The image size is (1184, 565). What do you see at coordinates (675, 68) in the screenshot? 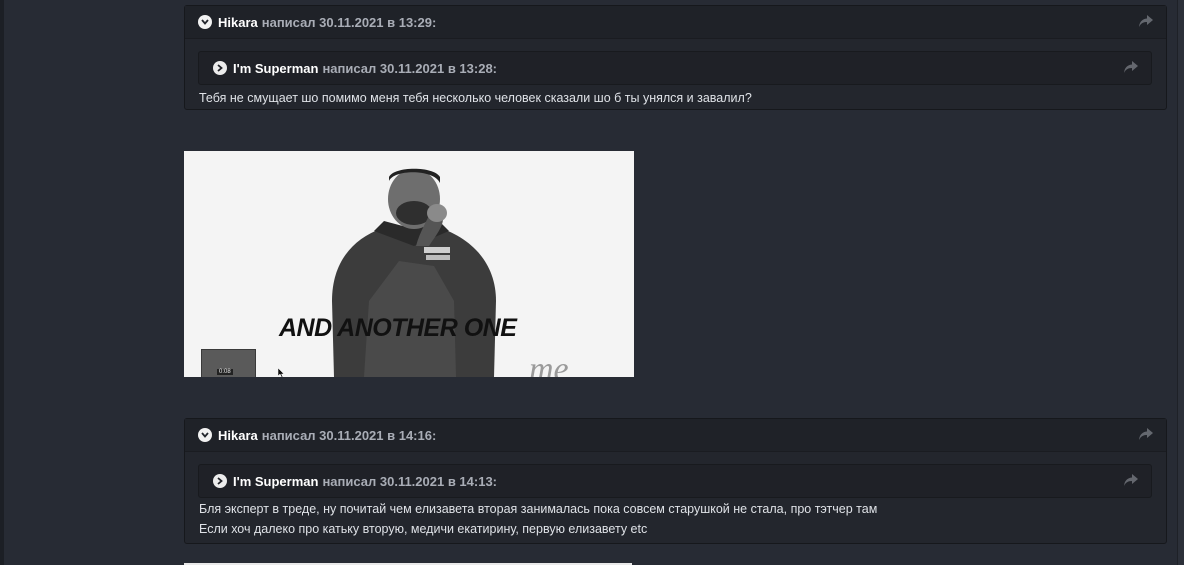
I see `nested-quote-header: I'm Superman написал 30.11.2021 в 13:28:` at bounding box center [675, 68].